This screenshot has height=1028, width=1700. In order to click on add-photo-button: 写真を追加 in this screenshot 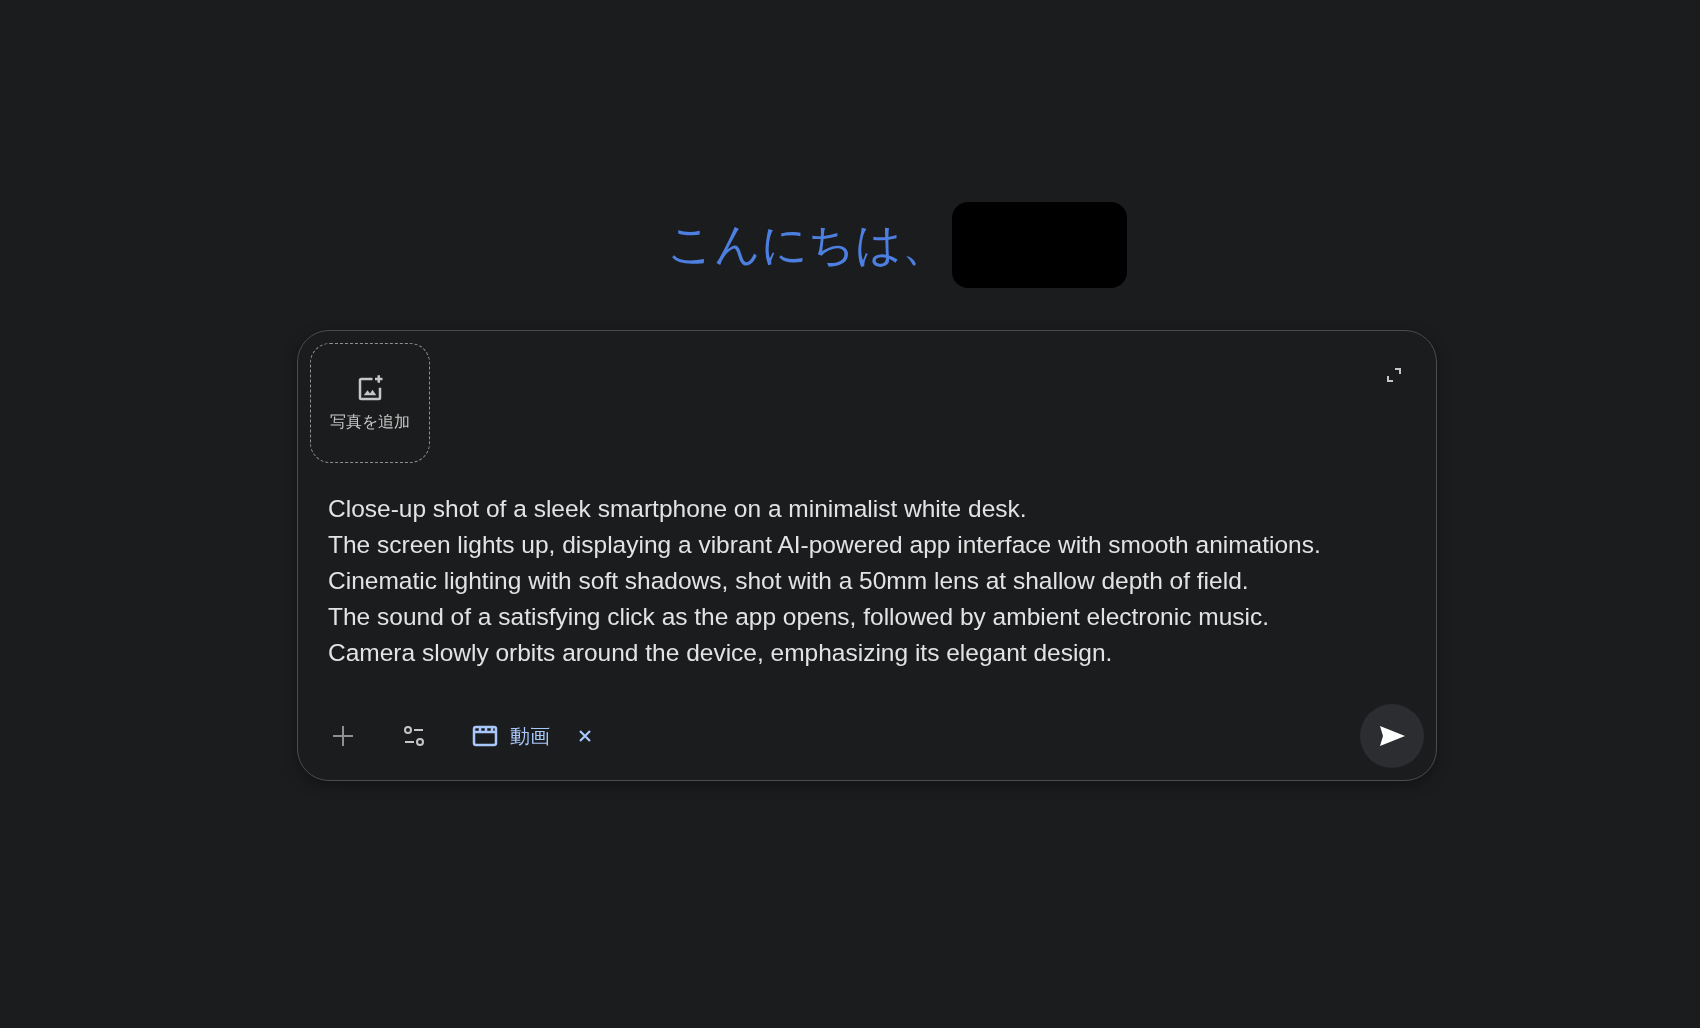, I will do `click(370, 403)`.